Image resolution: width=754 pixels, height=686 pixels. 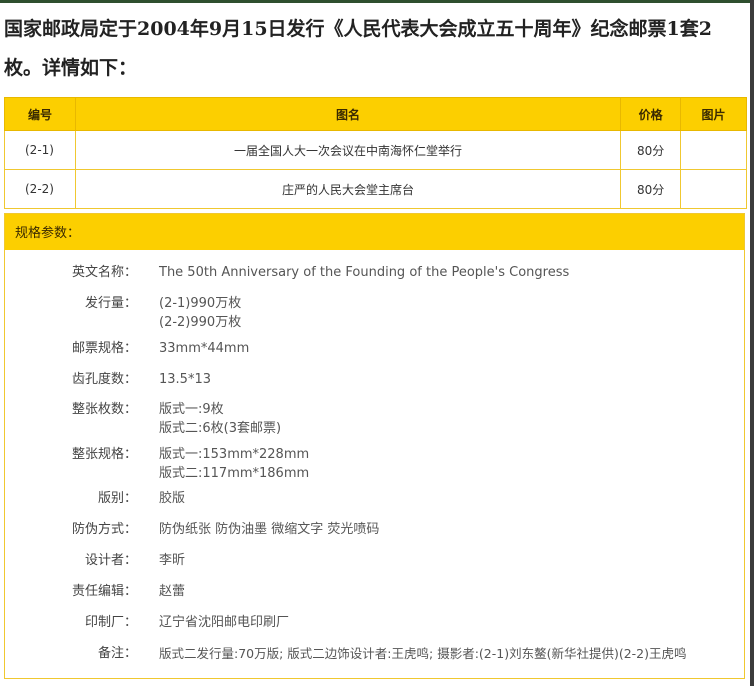 I want to click on spec-label: 邮票规格：, so click(x=104, y=348).